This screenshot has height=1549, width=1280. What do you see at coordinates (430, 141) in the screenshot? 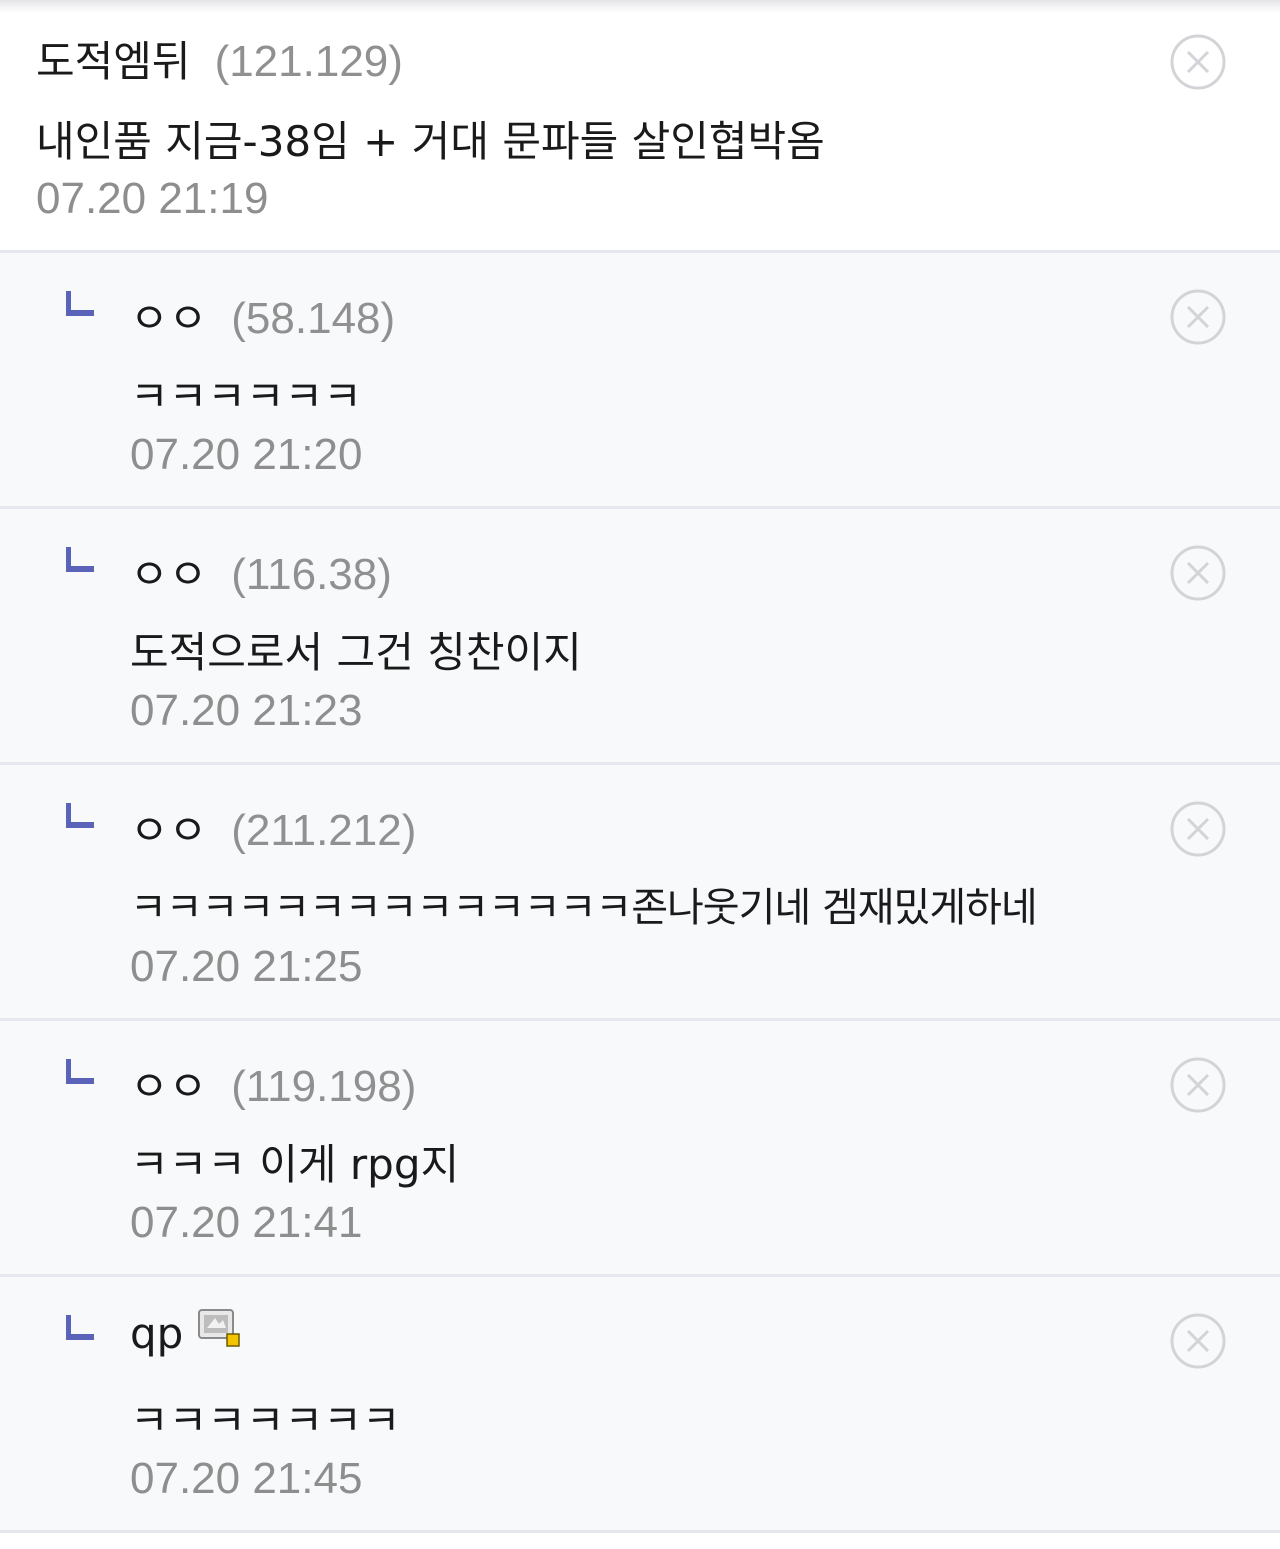
I see `comment-text: 내인품 지금-38임 + 거대 문파들 살인협박옴` at bounding box center [430, 141].